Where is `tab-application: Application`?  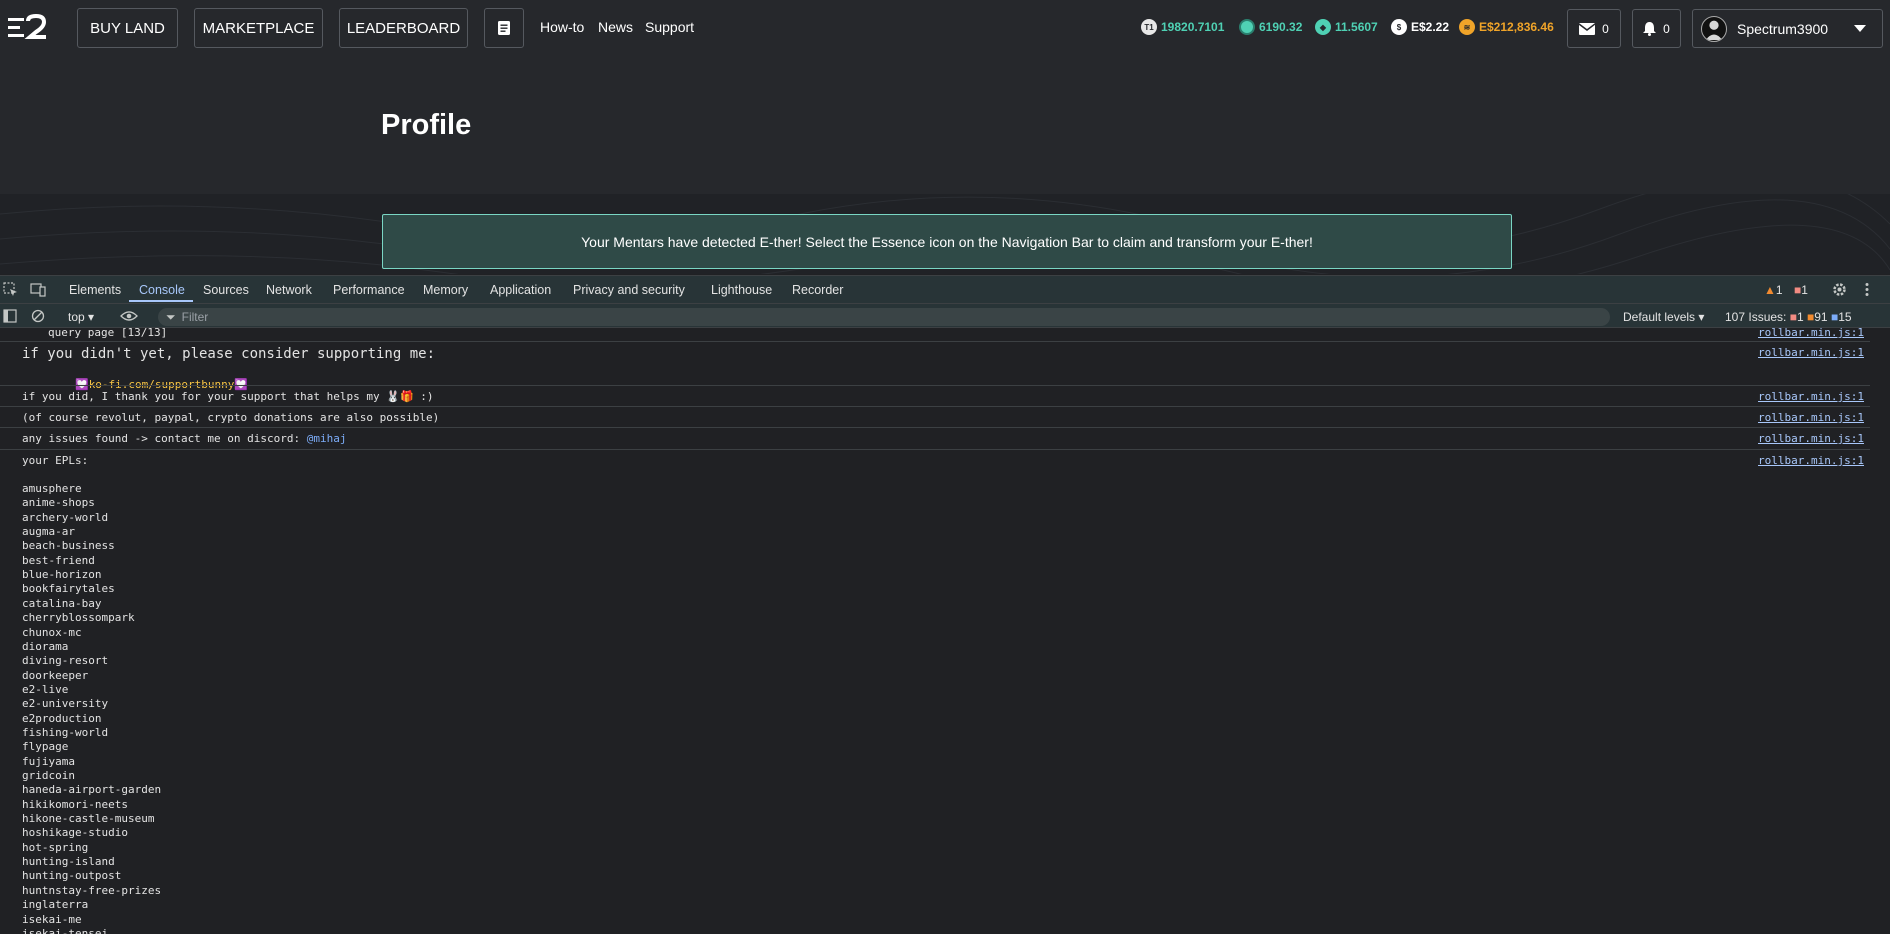
tab-application: Application is located at coordinates (520, 290).